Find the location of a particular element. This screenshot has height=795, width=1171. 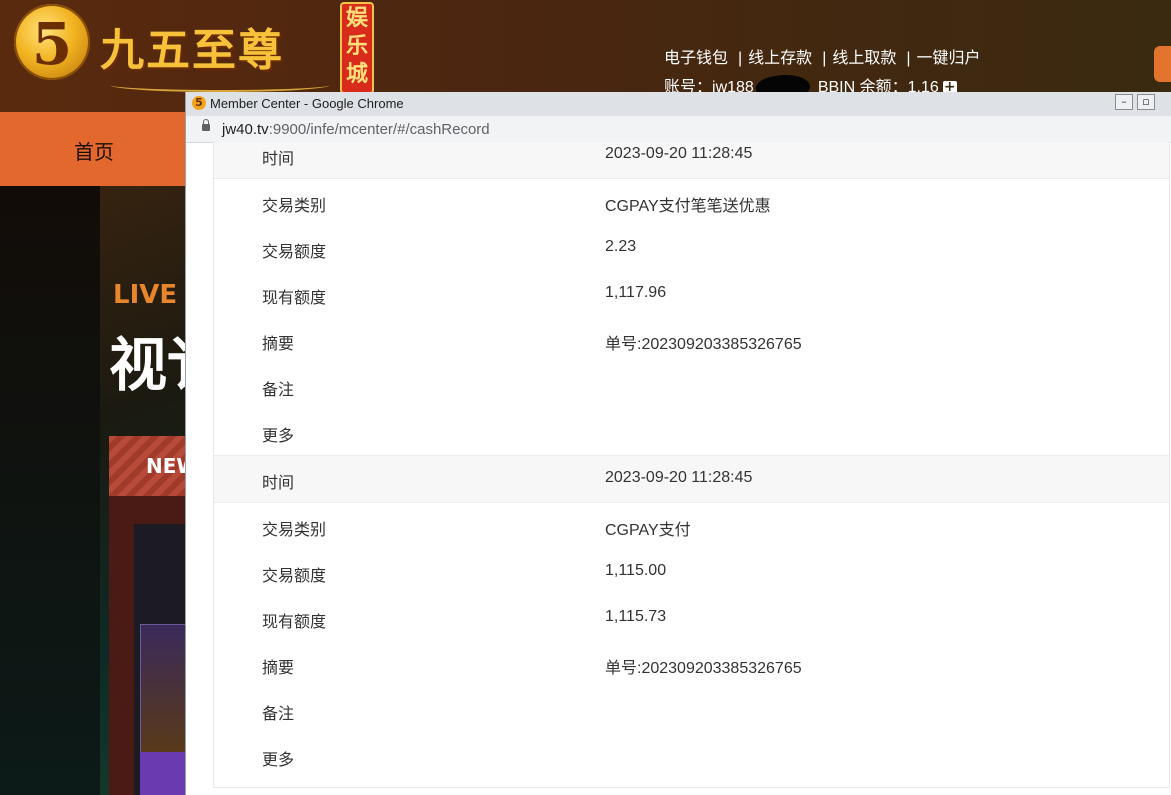

record-value-type: CGPAY支付笔笔送优惠 is located at coordinates (688, 206).